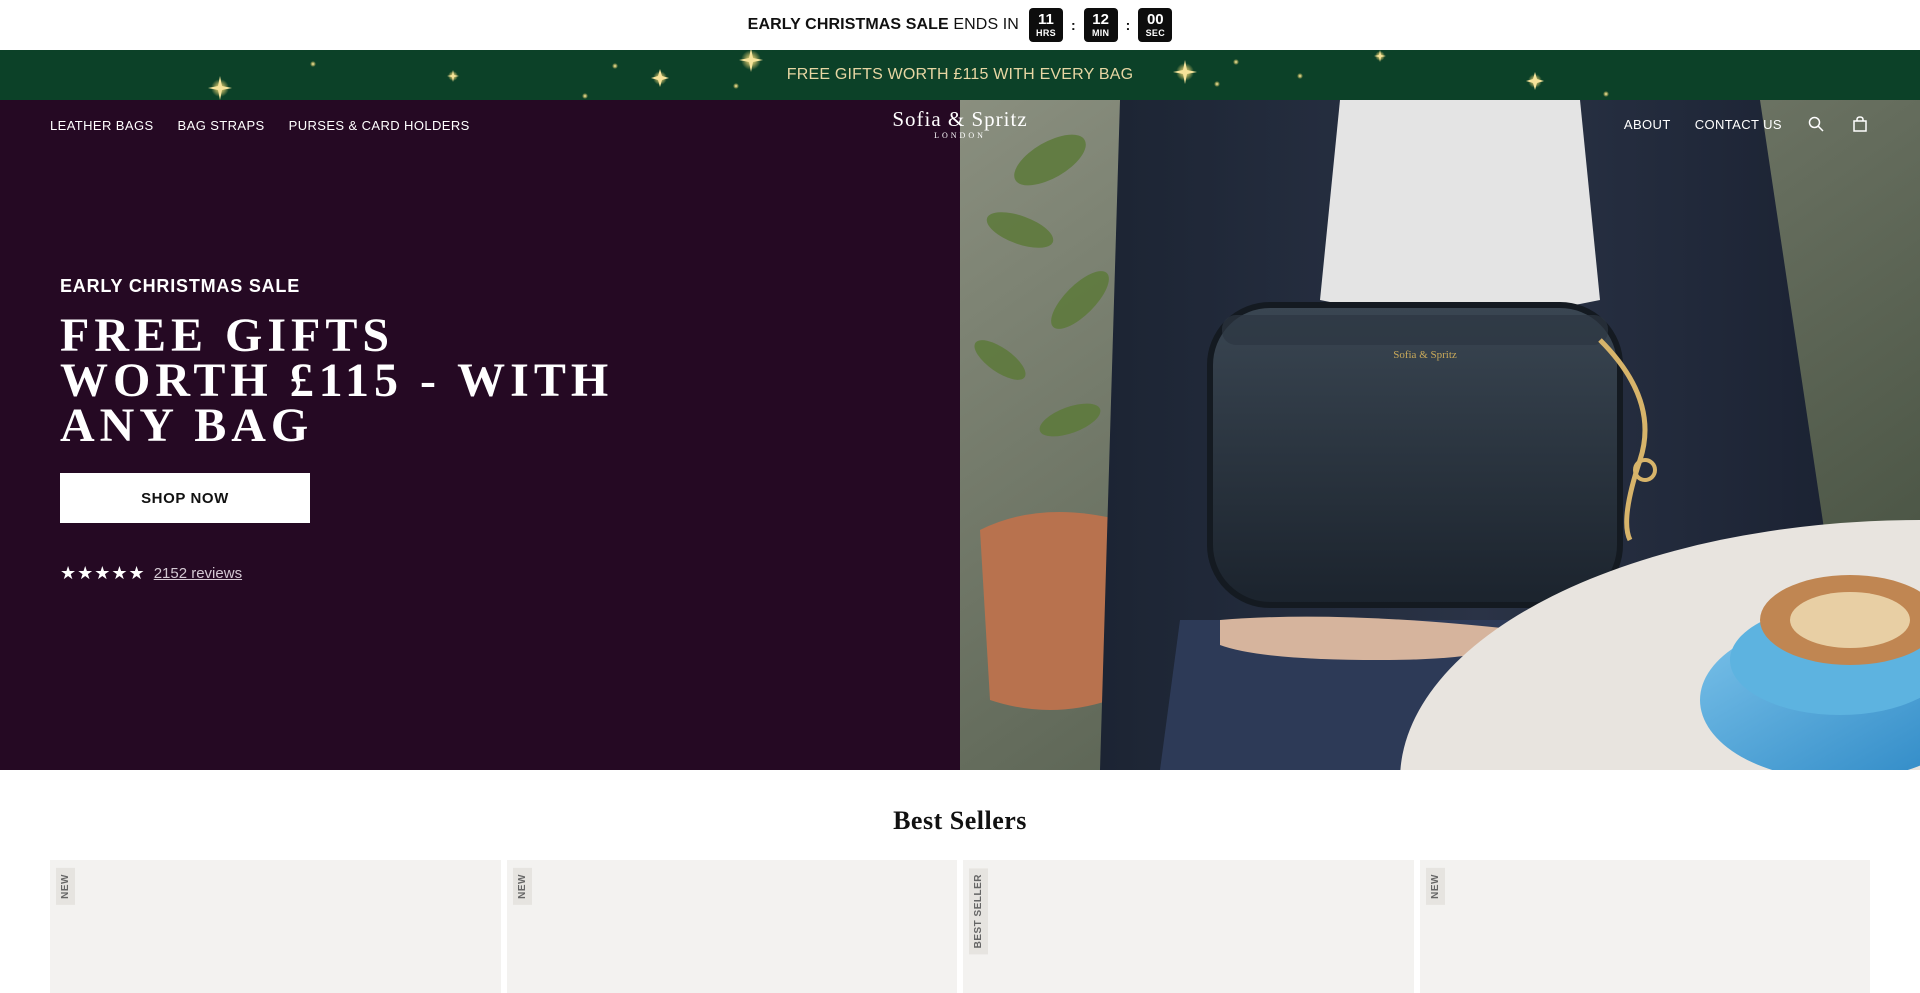 Image resolution: width=1920 pixels, height=993 pixels. Describe the element at coordinates (1860, 124) in the screenshot. I see `bag-icon` at that location.